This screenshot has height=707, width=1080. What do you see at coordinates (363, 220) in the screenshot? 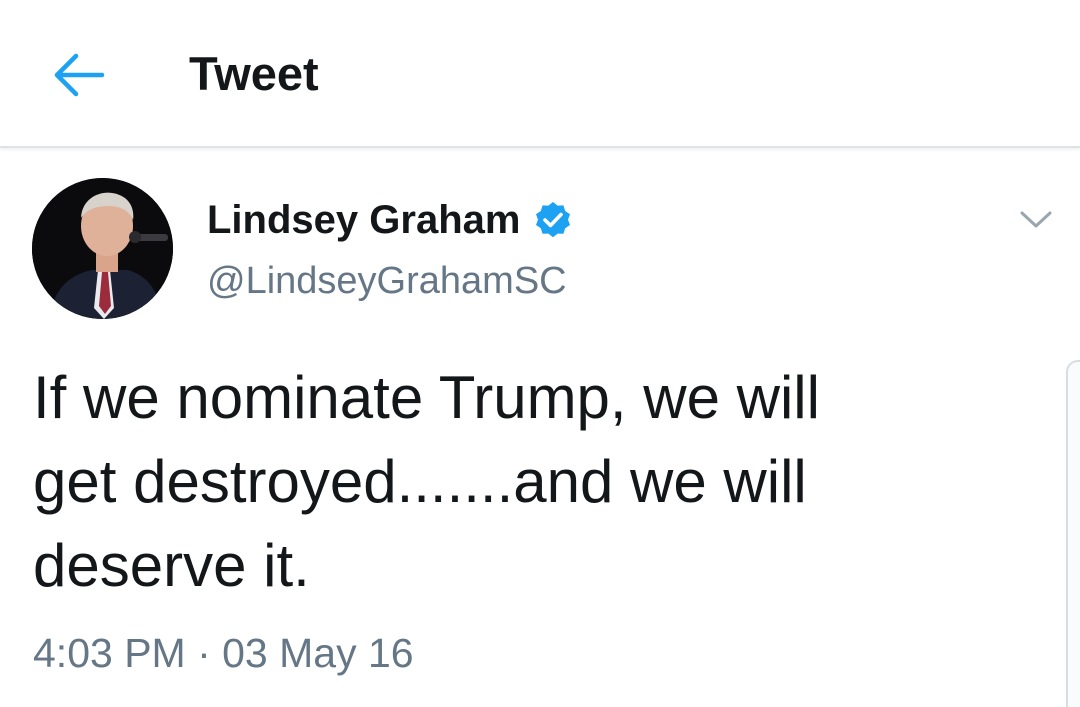
I see `display-name: Lindsey Graham` at bounding box center [363, 220].